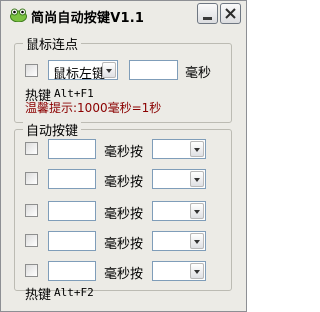 This screenshot has height=312, width=320. Describe the element at coordinates (179, 241) in the screenshot. I see `key-row-4-key-select` at that location.